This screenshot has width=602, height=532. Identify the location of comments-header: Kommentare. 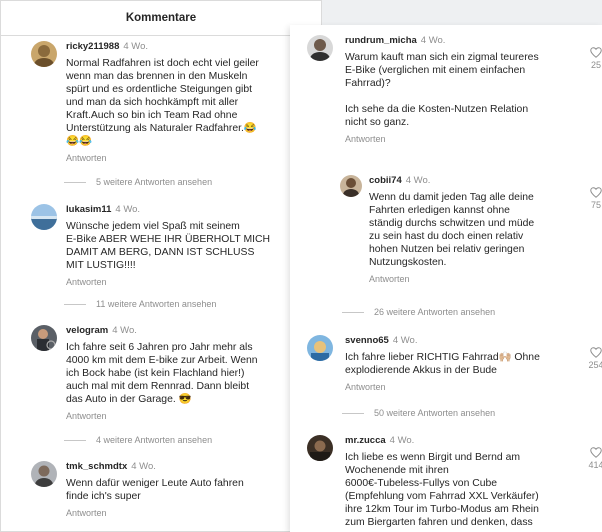
(161, 18).